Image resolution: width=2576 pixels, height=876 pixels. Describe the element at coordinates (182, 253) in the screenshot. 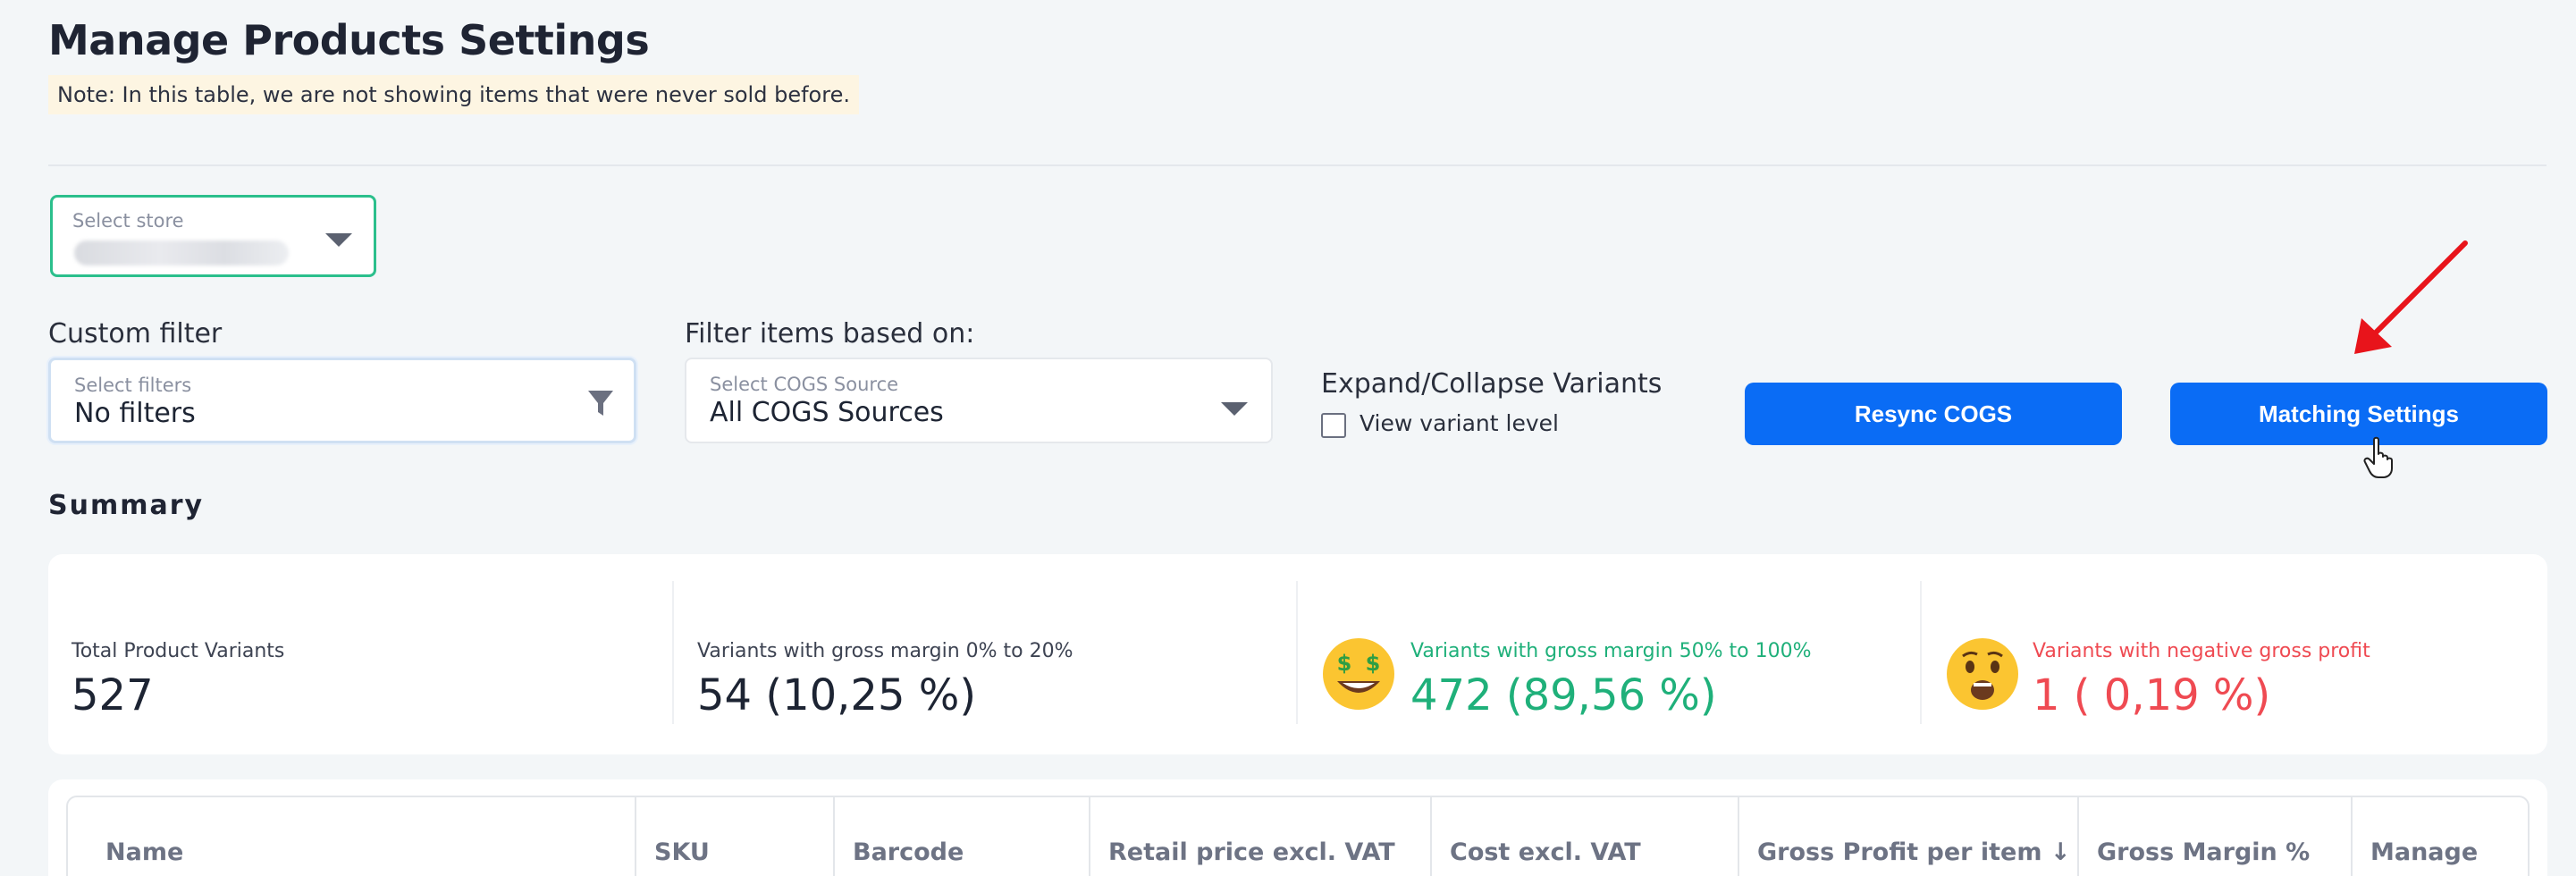

I see `store-select-blurred-value` at that location.